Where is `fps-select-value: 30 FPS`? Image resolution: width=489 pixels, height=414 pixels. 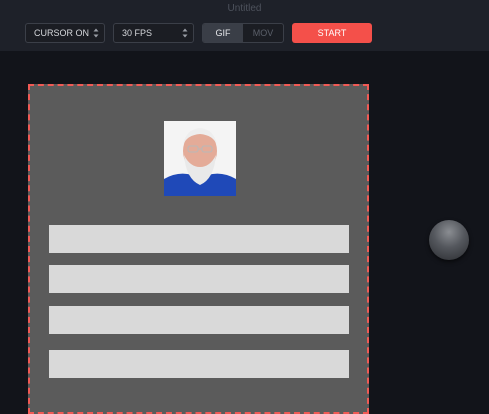 fps-select-value: 30 FPS is located at coordinates (137, 33).